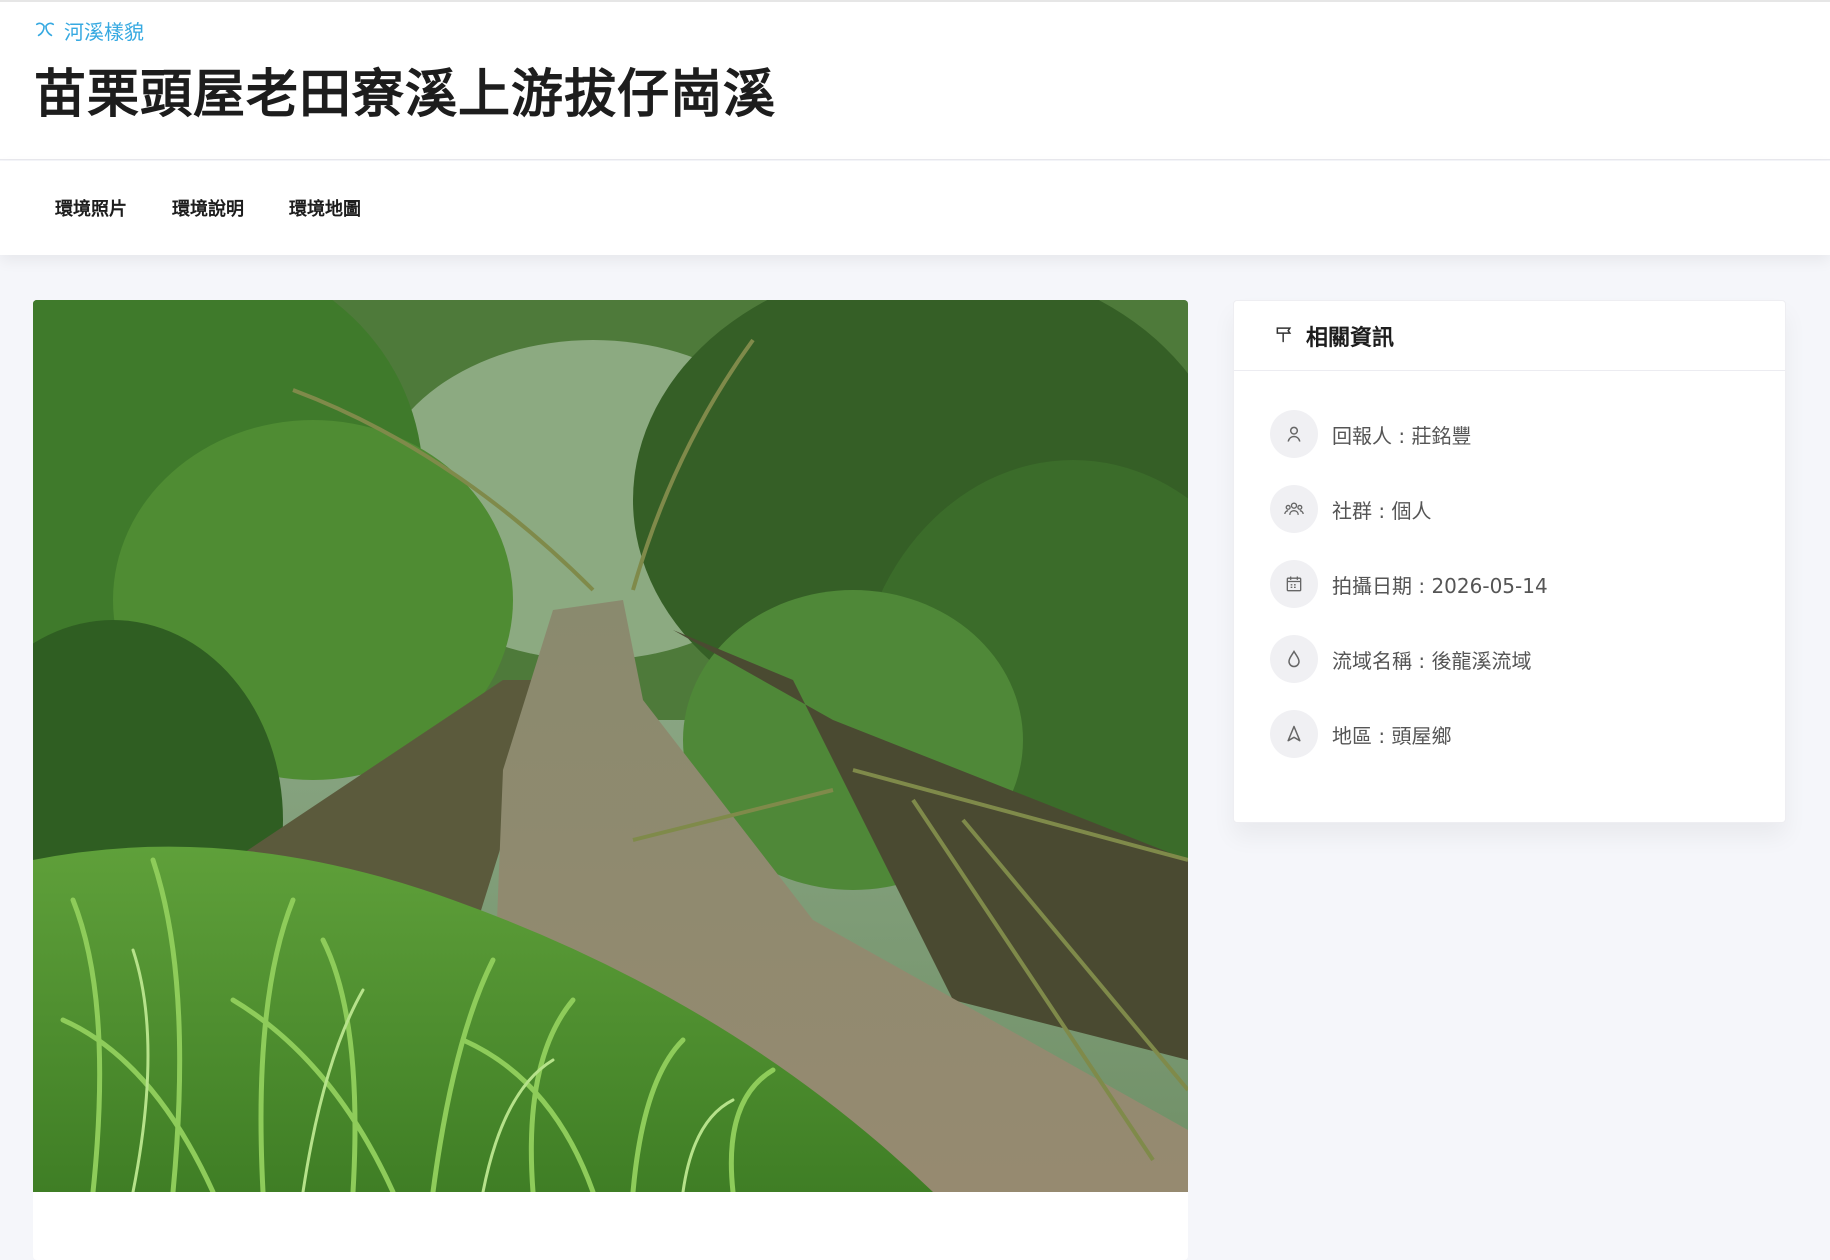 Image resolution: width=1830 pixels, height=1260 pixels. I want to click on signpost-icon, so click(1284, 336).